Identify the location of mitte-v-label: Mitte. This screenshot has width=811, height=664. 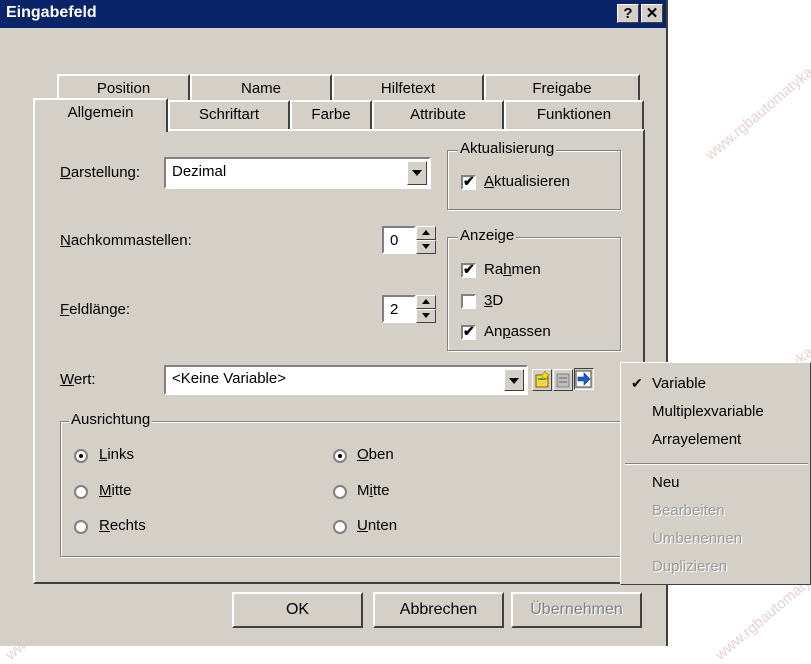
(373, 490).